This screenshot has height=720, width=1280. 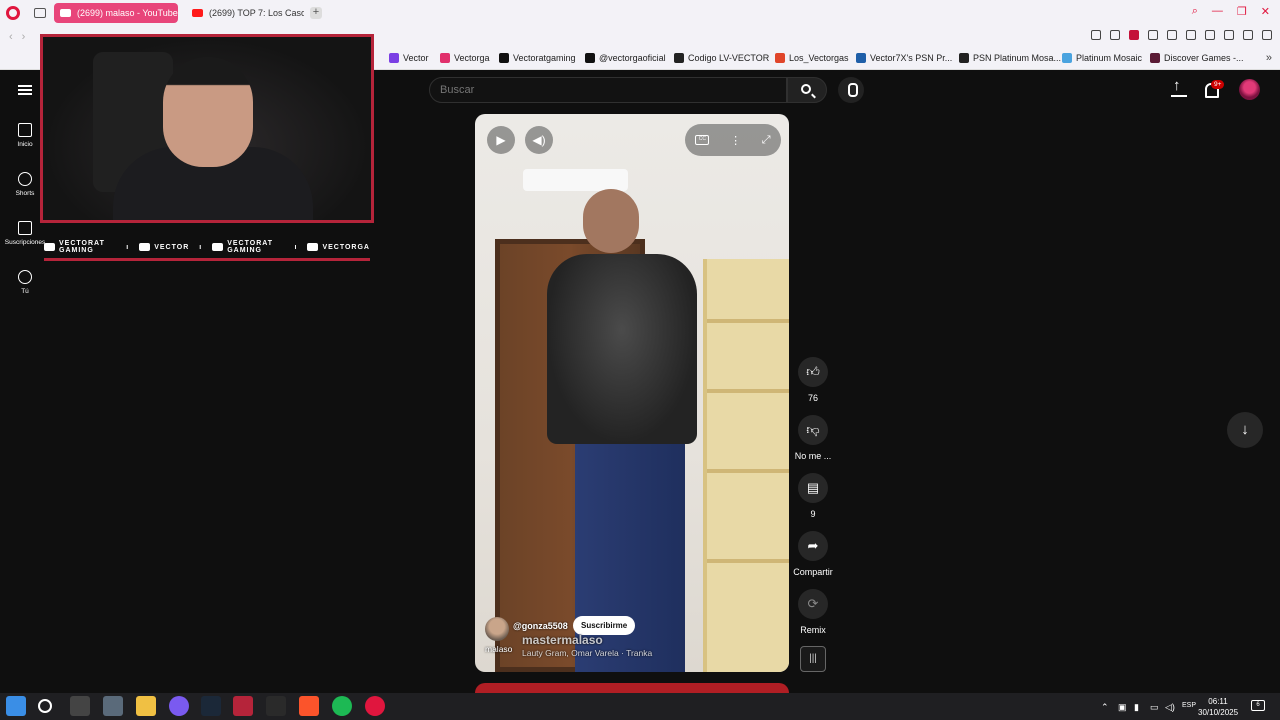 I want to click on share-button: ➦ Compartir, so click(x=813, y=554).